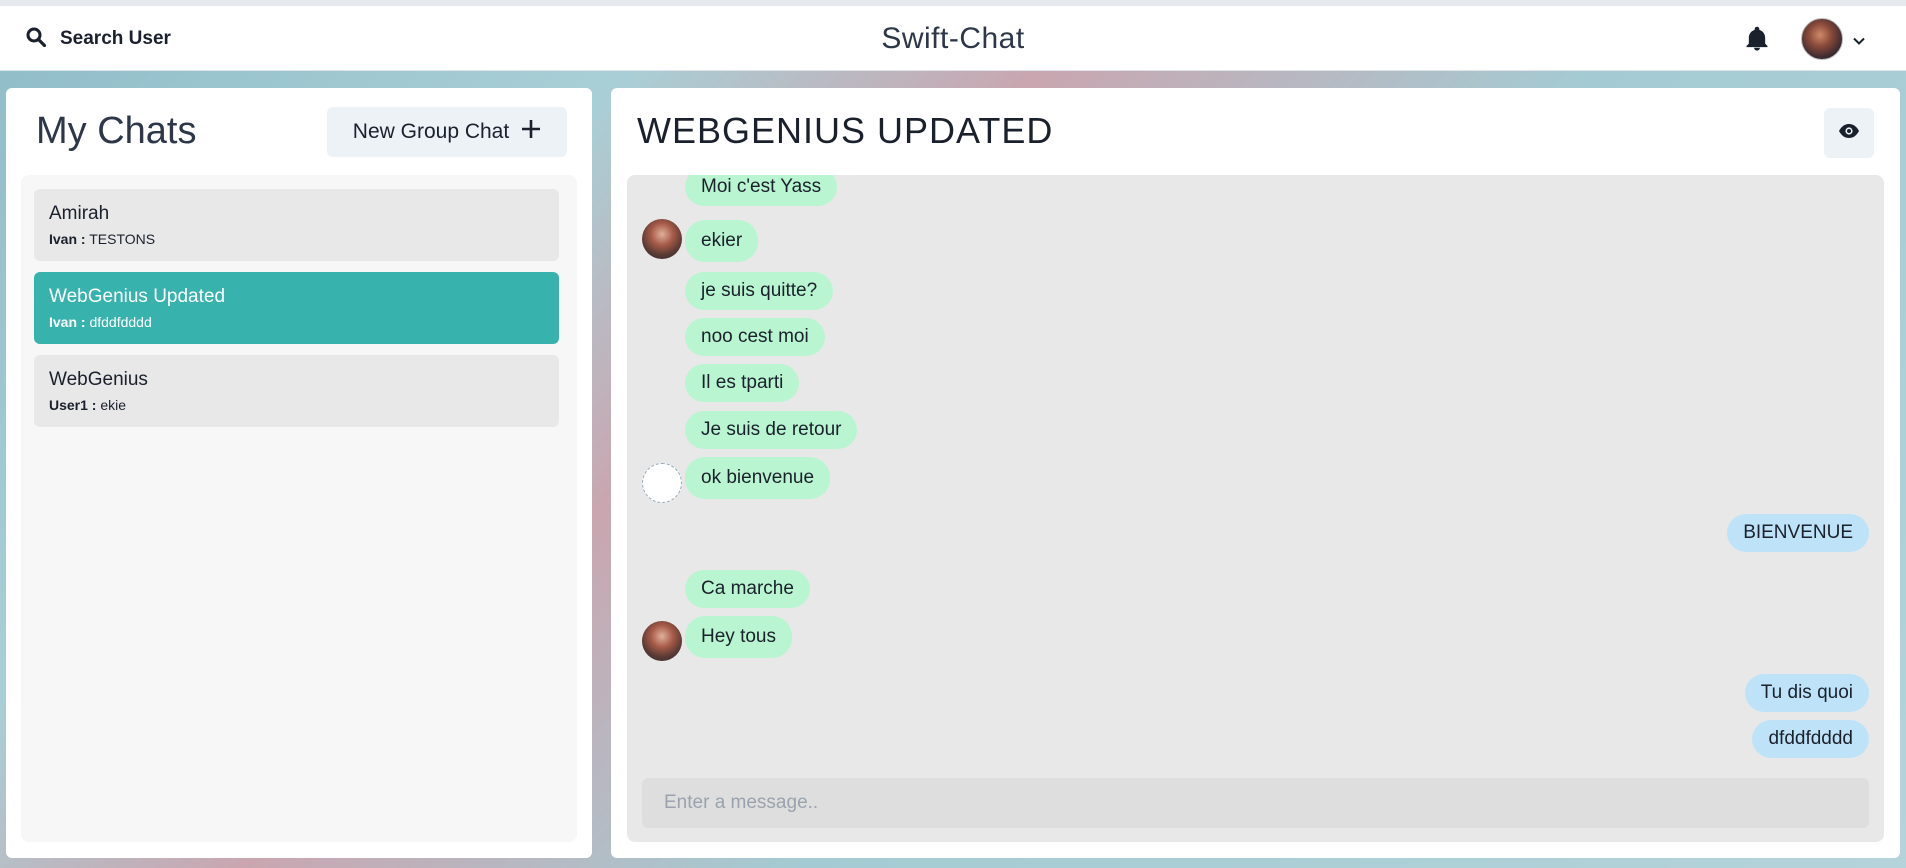  Describe the element at coordinates (116, 131) in the screenshot. I see `my-chats-title: My Chats` at that location.